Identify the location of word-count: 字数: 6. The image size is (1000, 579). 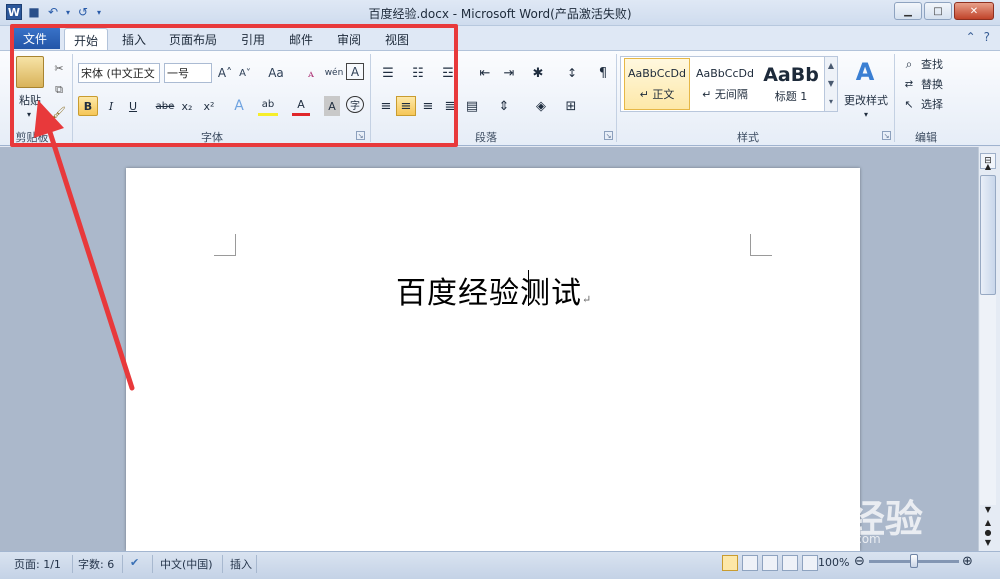
(96, 564).